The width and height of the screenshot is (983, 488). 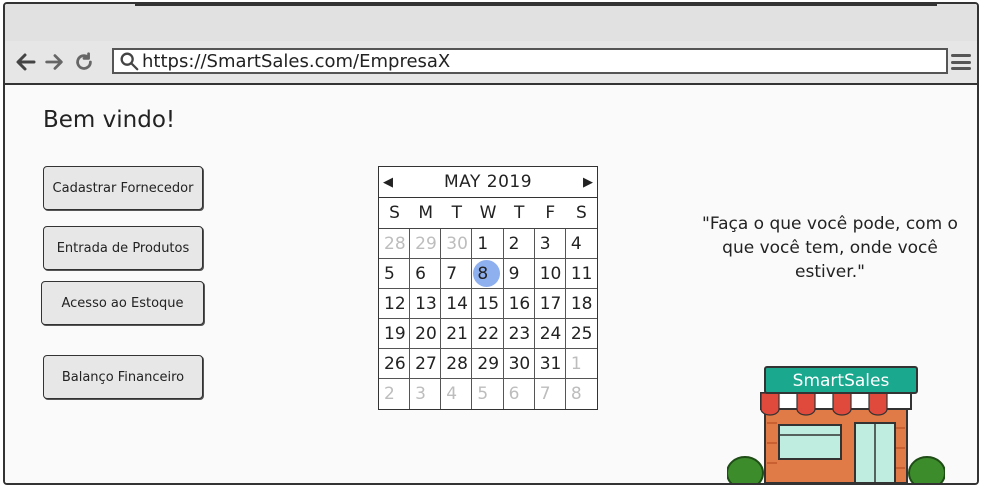 What do you see at coordinates (457, 304) in the screenshot?
I see `calendar-day-cell: 14` at bounding box center [457, 304].